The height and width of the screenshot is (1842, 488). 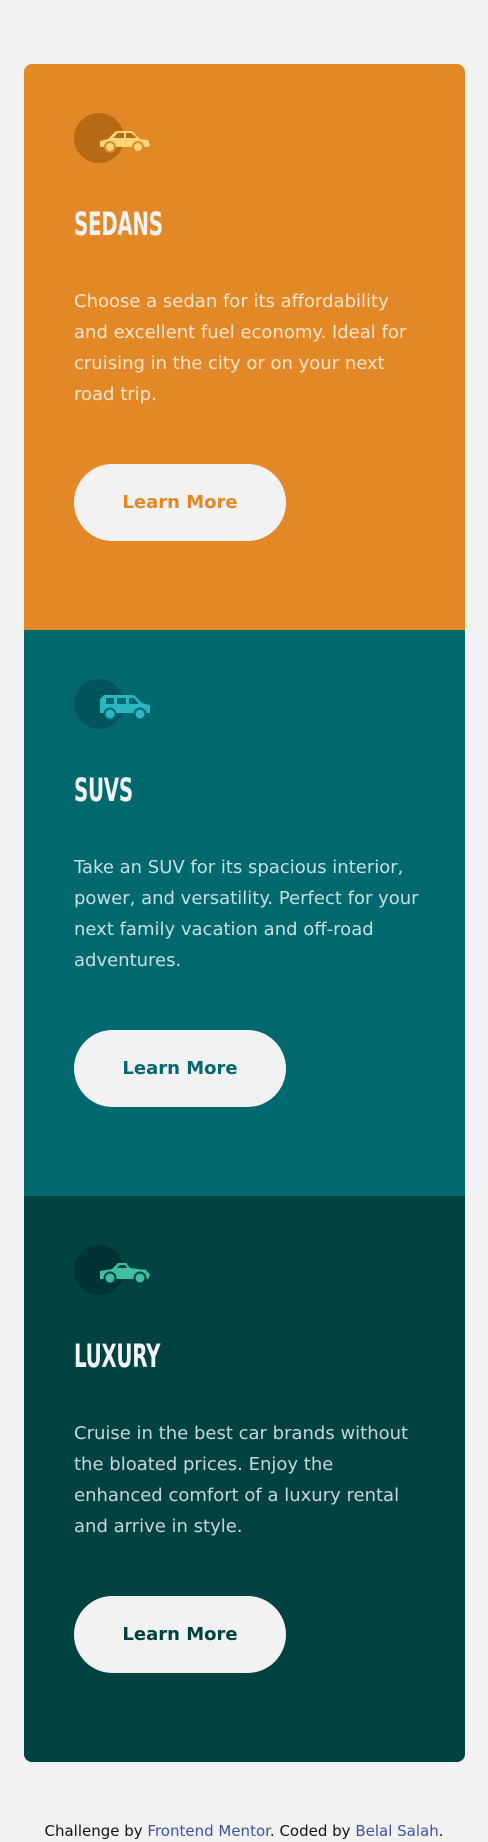 I want to click on footer-suffix: ., so click(x=441, y=1831).